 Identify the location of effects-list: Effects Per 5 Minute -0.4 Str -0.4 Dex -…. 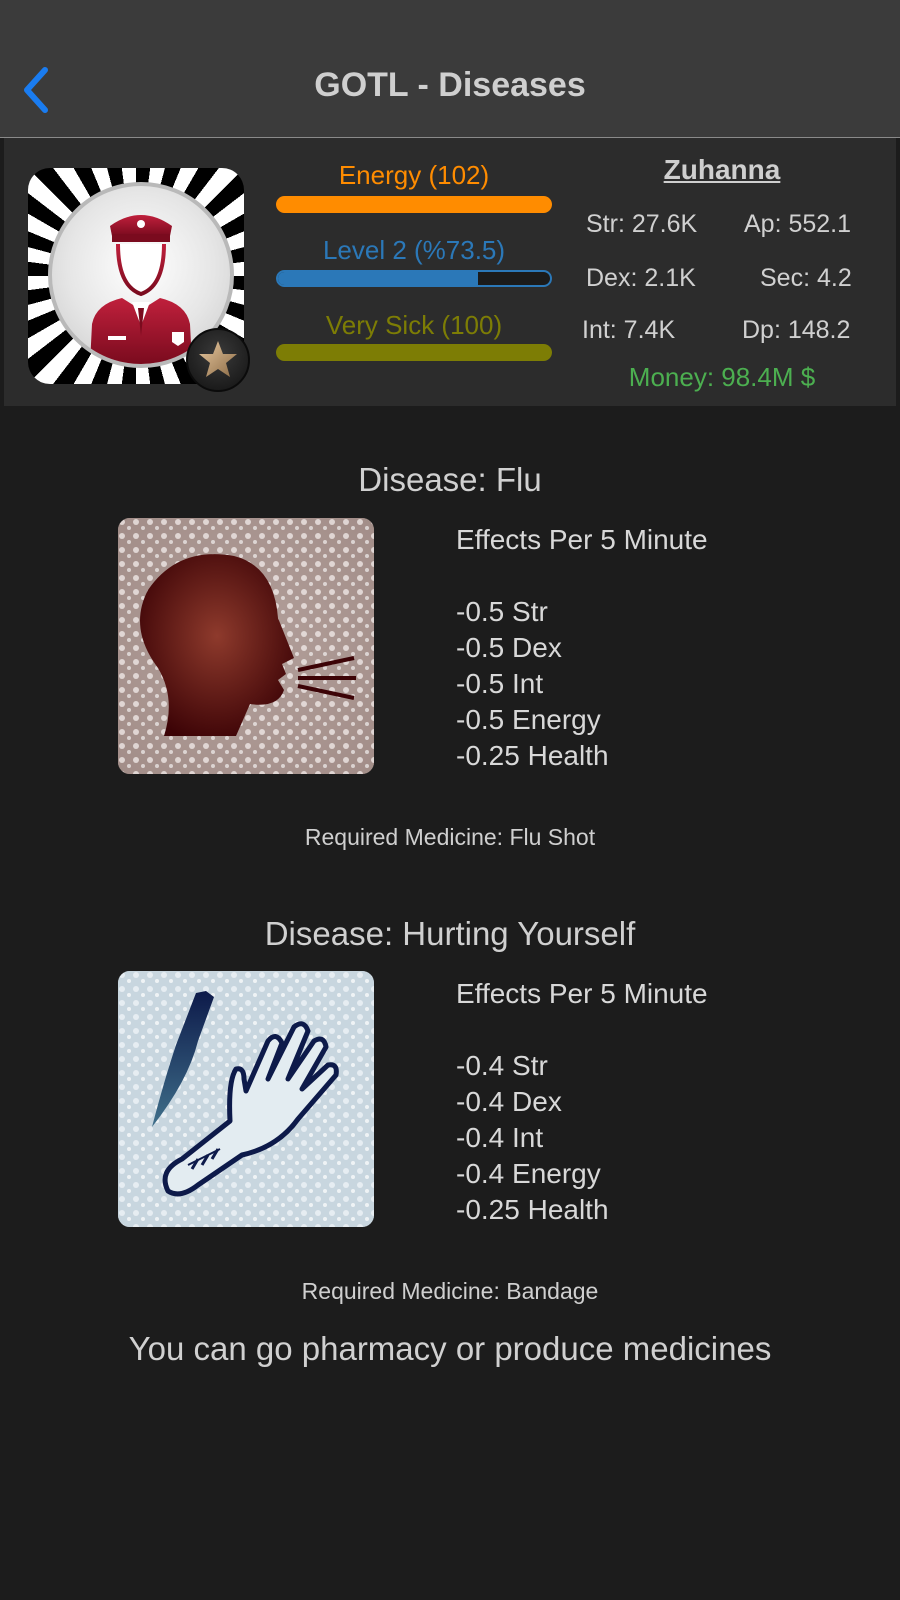
(582, 1102).